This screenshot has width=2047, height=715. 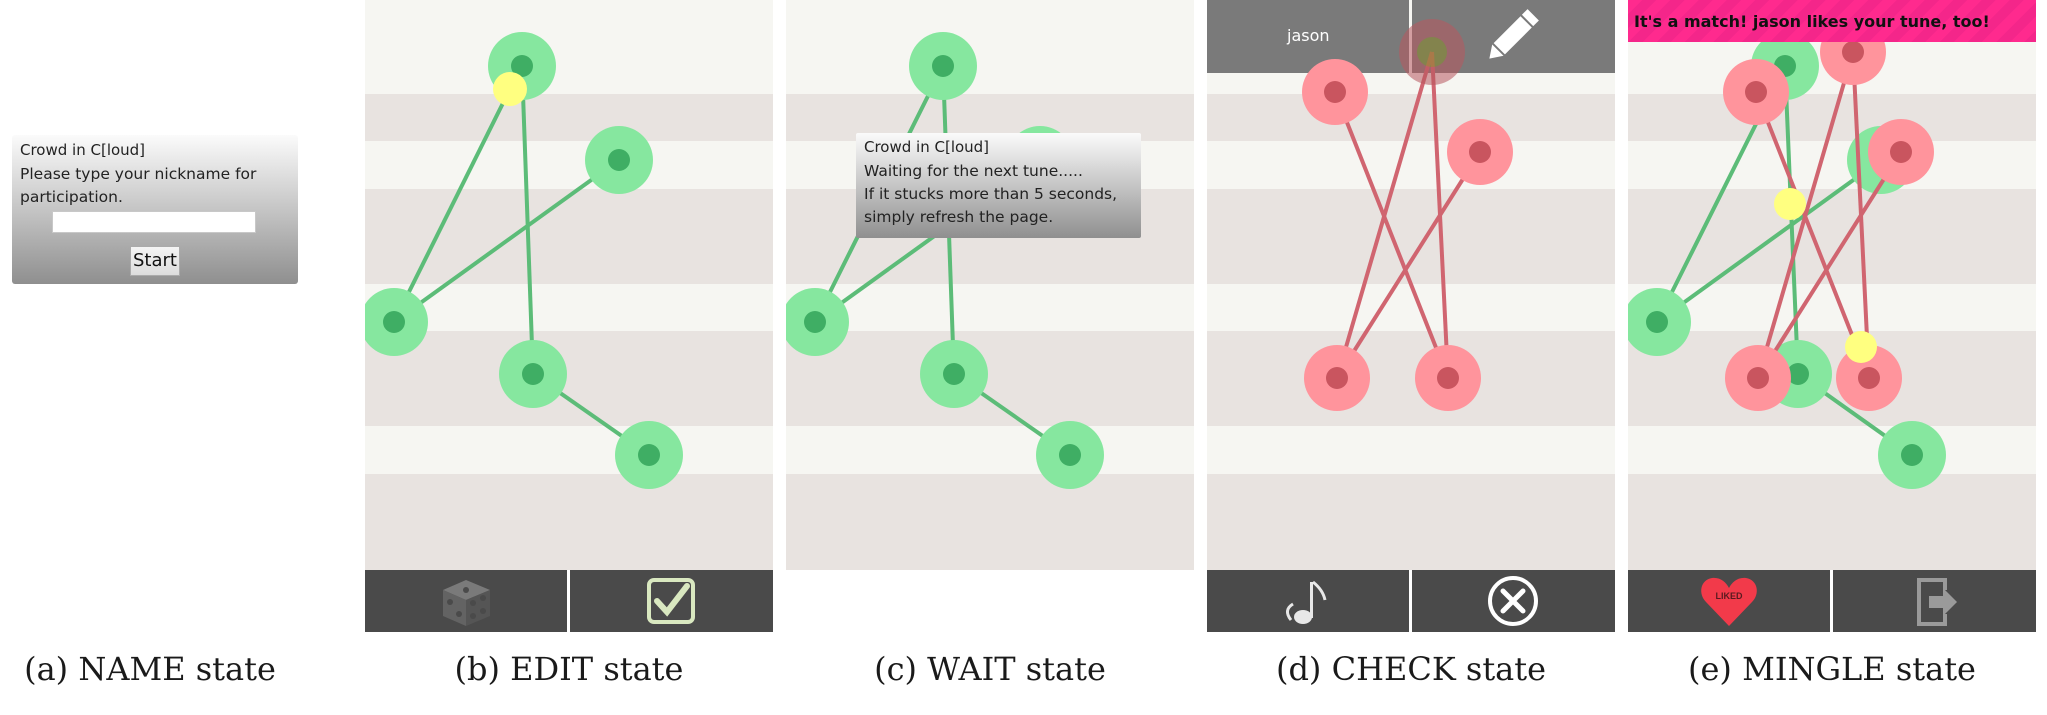 What do you see at coordinates (150, 669) in the screenshot?
I see `caption-name-state: (a) NAME state` at bounding box center [150, 669].